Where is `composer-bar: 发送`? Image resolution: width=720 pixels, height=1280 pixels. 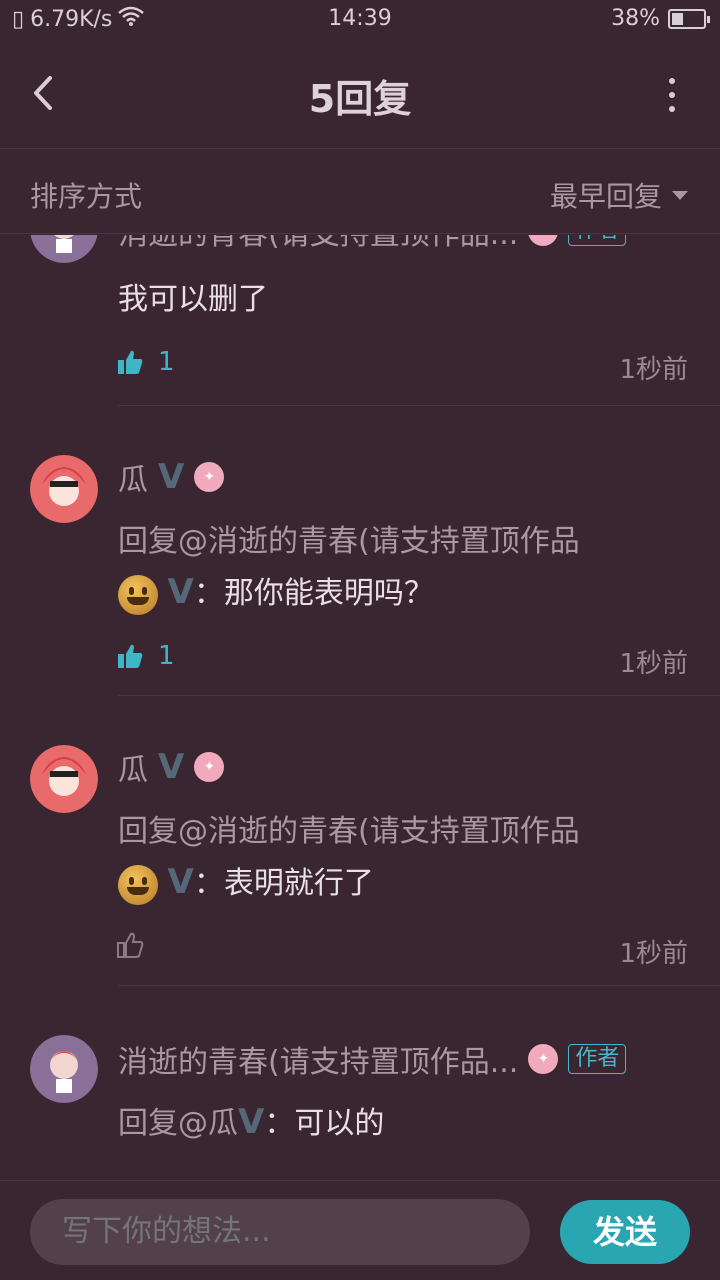 composer-bar: 发送 is located at coordinates (360, 1230).